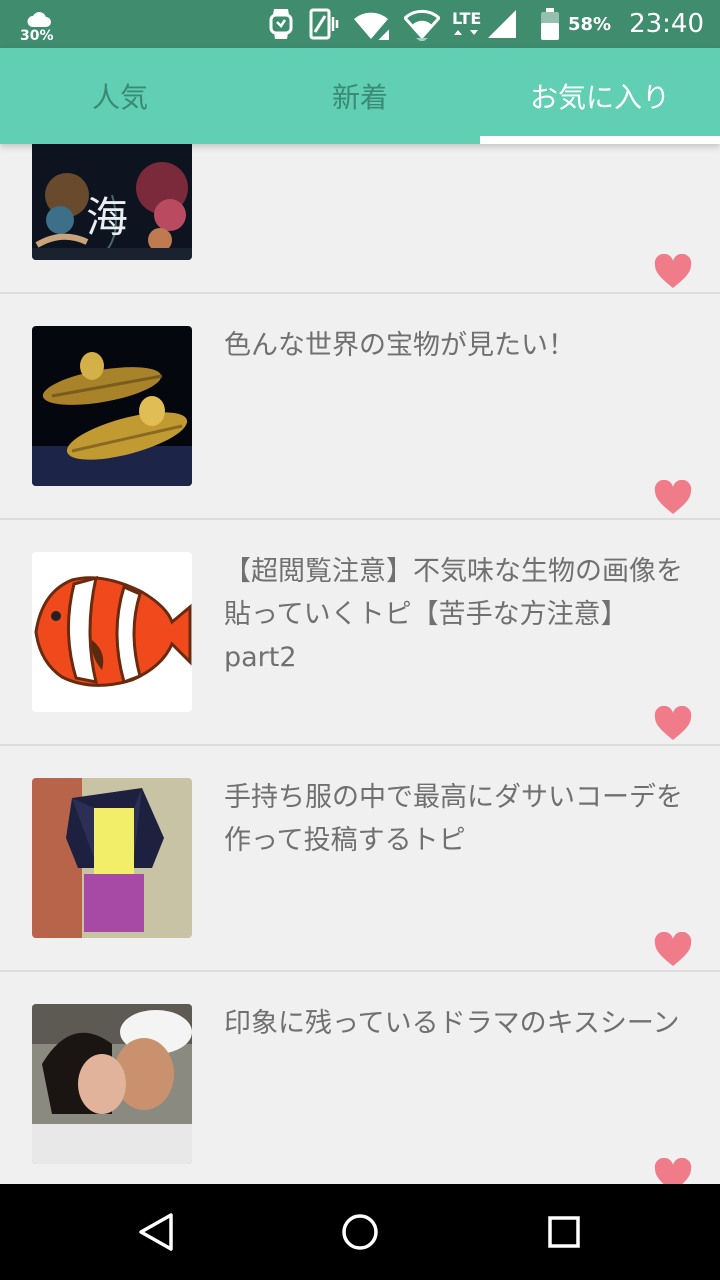  Describe the element at coordinates (502, 24) in the screenshot. I see `cell-signal-icon` at that location.